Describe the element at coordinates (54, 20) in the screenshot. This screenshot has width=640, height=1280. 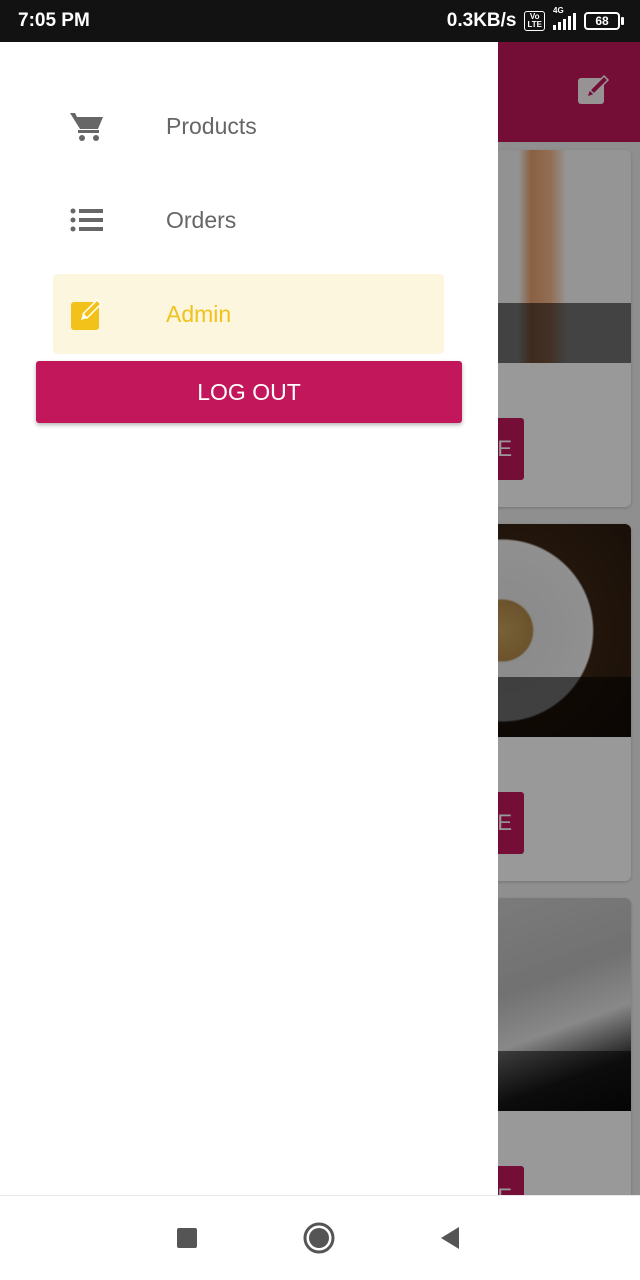
I see `status-time: 7:05 PM` at that location.